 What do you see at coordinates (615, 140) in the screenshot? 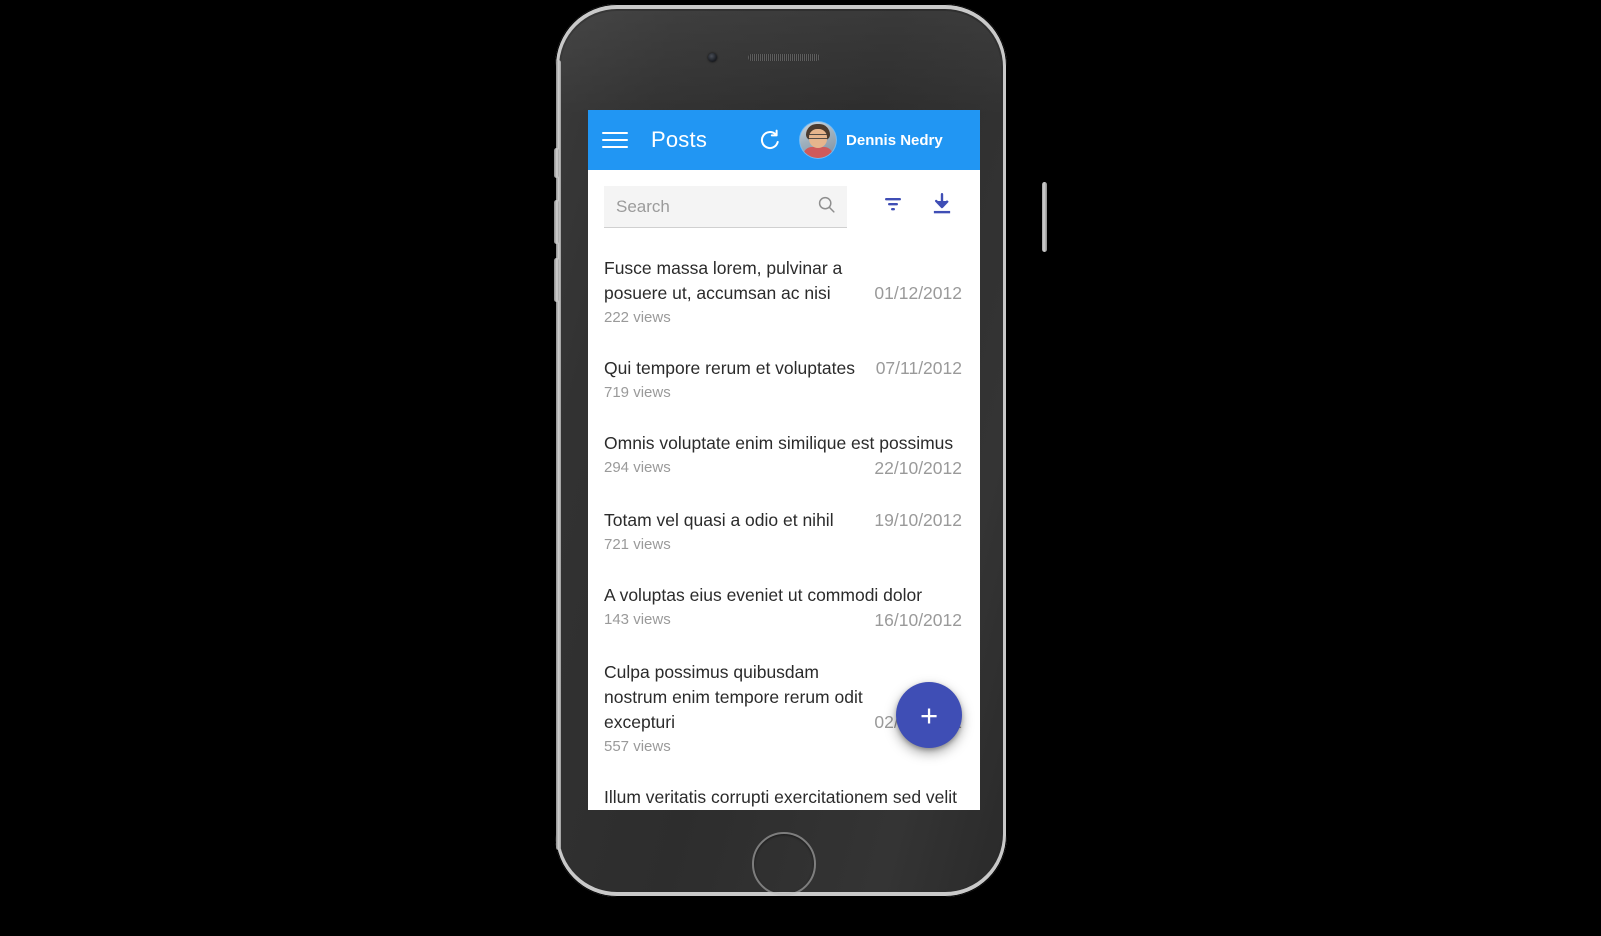
I see `hamburger-menu-icon` at bounding box center [615, 140].